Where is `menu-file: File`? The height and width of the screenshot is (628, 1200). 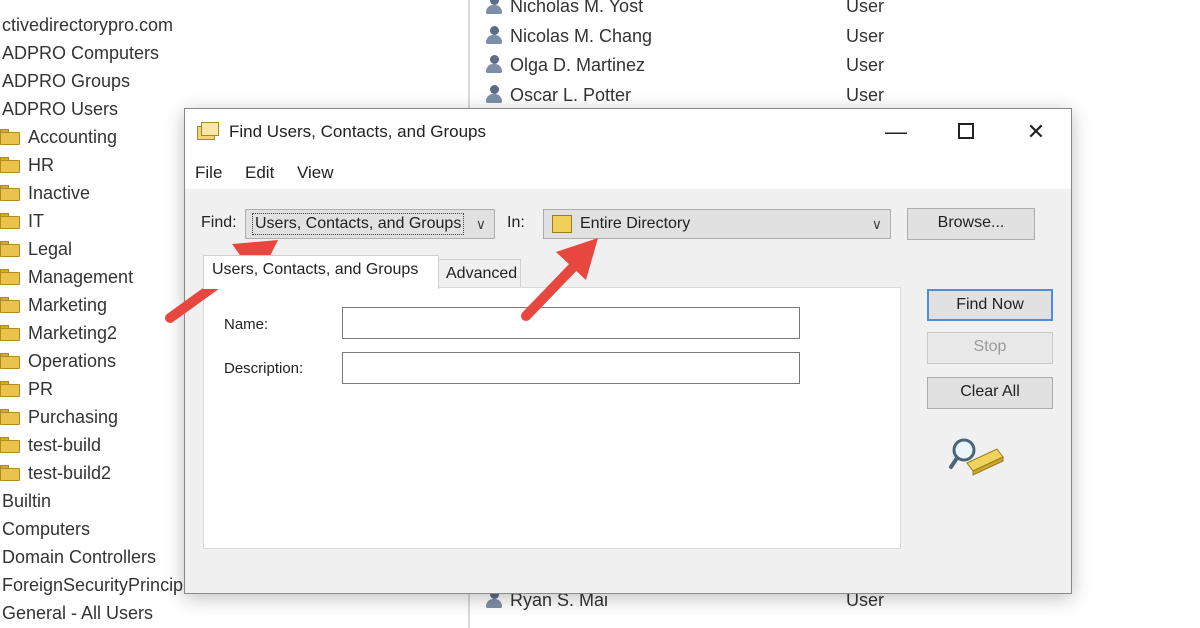 menu-file: File is located at coordinates (208, 173).